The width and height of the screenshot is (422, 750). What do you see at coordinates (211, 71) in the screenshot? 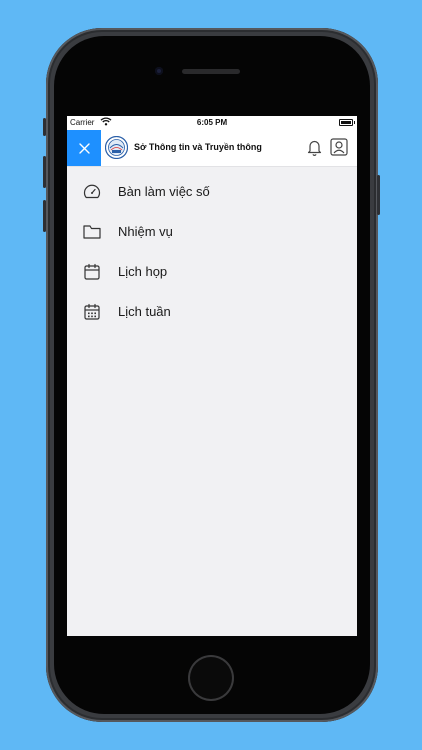
I see `earpiece-speaker` at bounding box center [211, 71].